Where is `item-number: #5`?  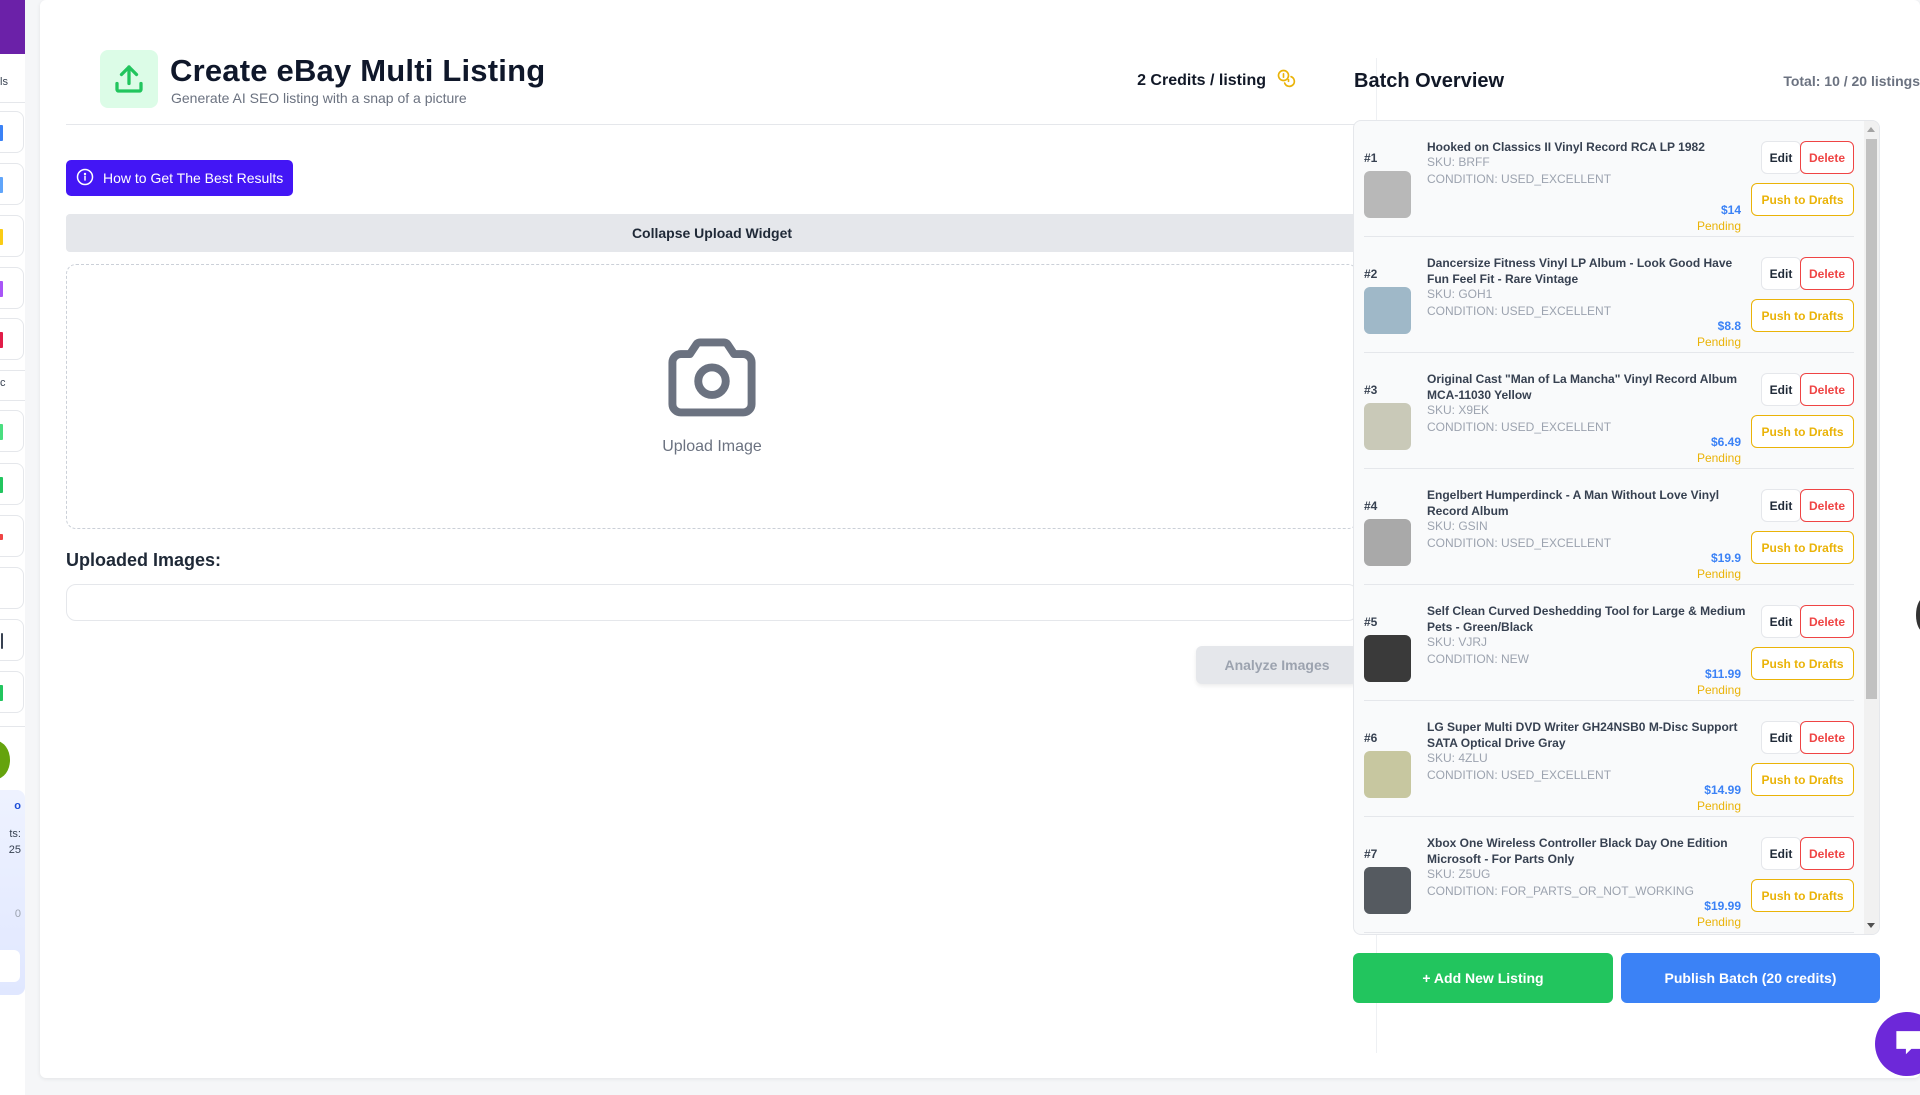 item-number: #5 is located at coordinates (1371, 622).